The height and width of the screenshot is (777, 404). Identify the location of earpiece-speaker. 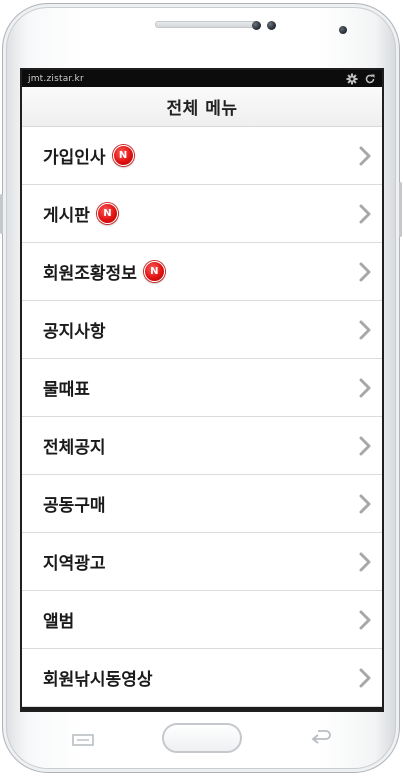
(206, 24).